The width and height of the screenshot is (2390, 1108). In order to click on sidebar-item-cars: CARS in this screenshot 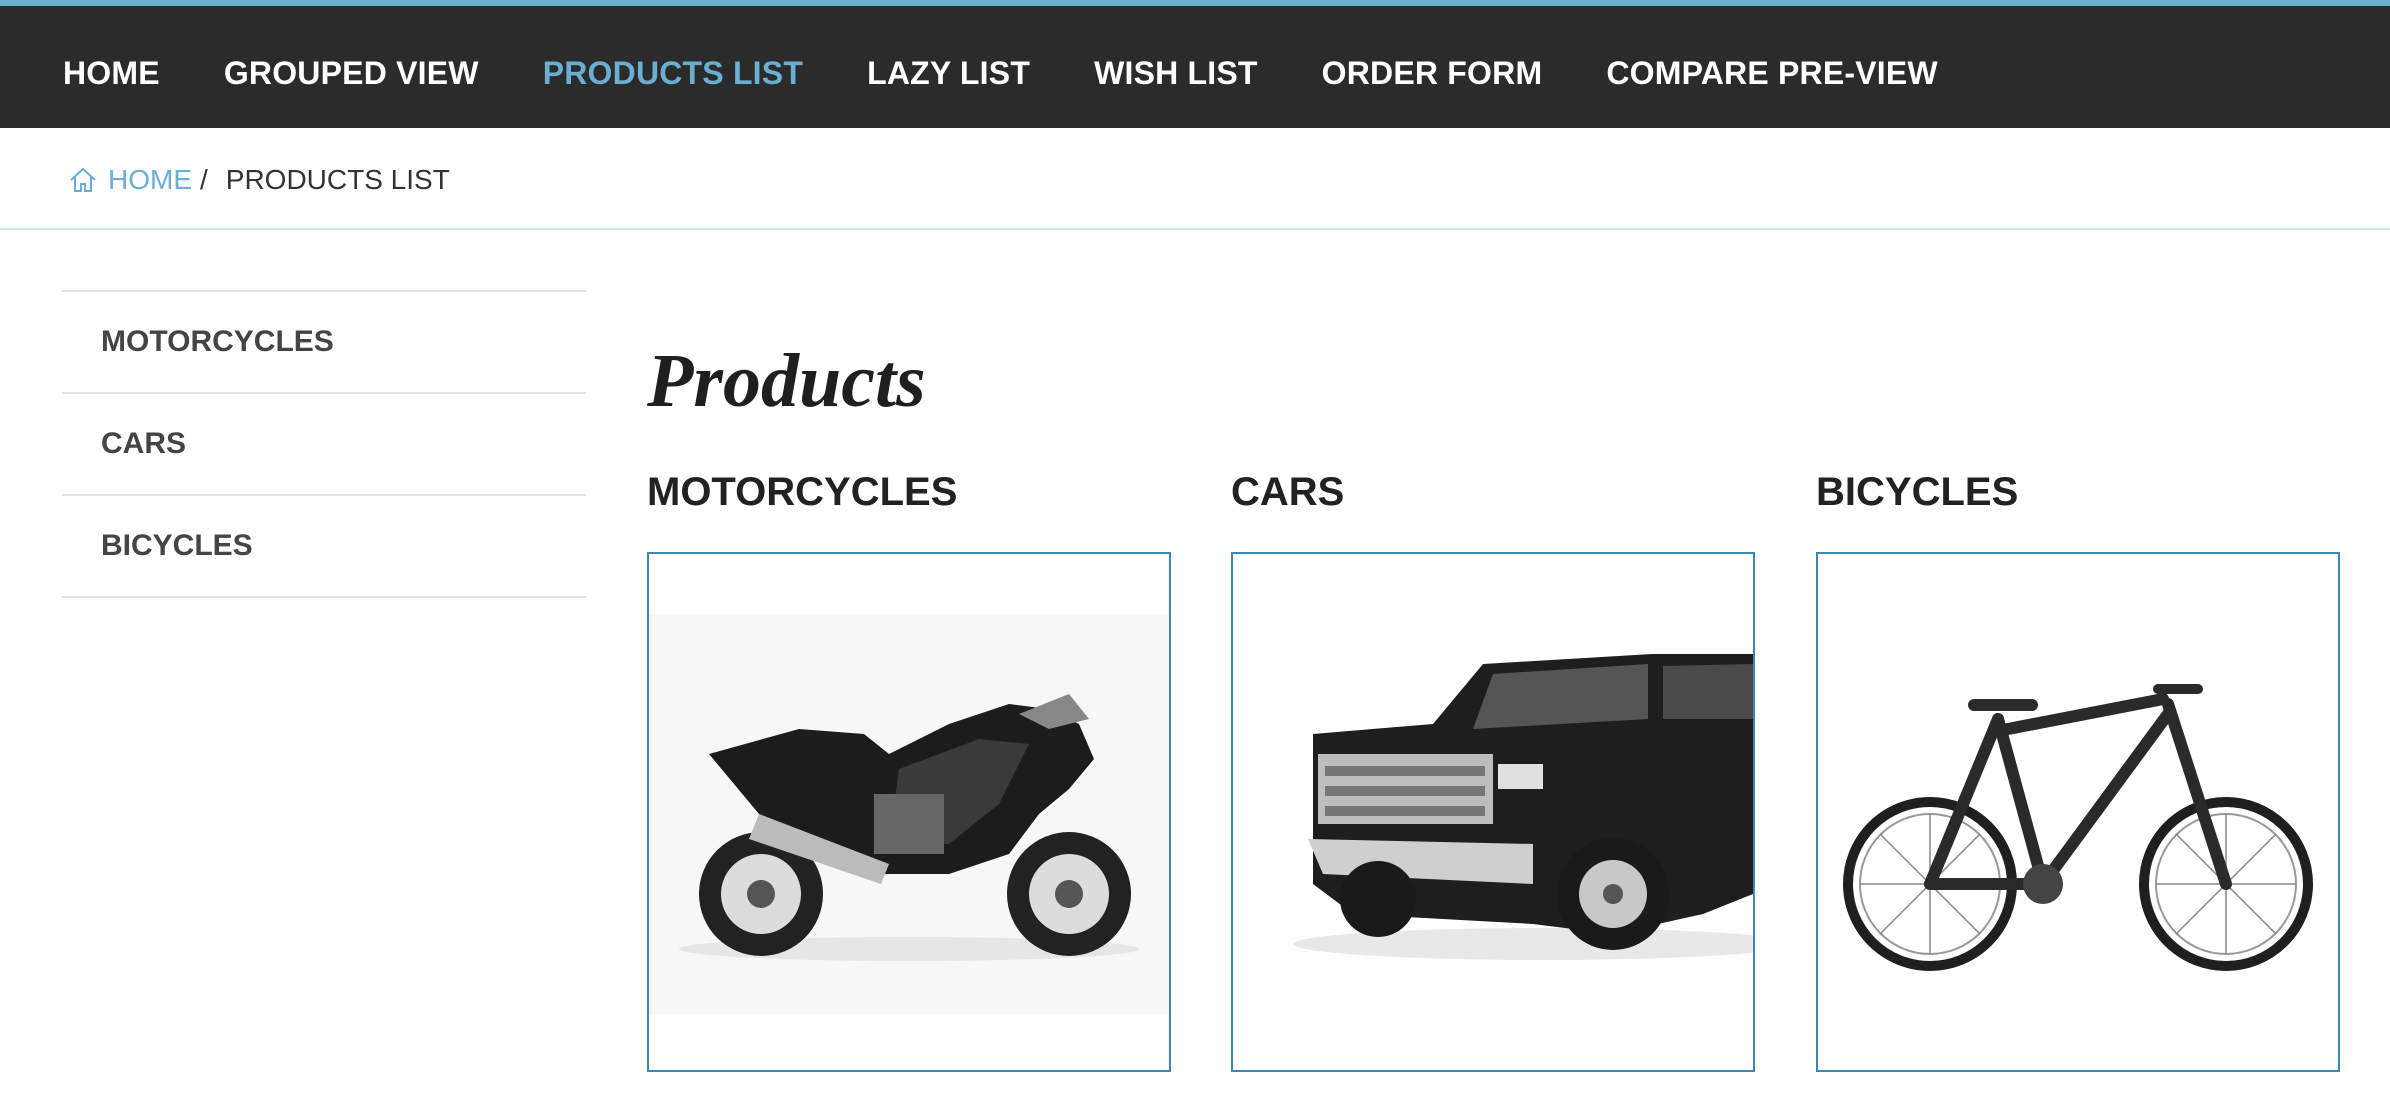, I will do `click(324, 445)`.